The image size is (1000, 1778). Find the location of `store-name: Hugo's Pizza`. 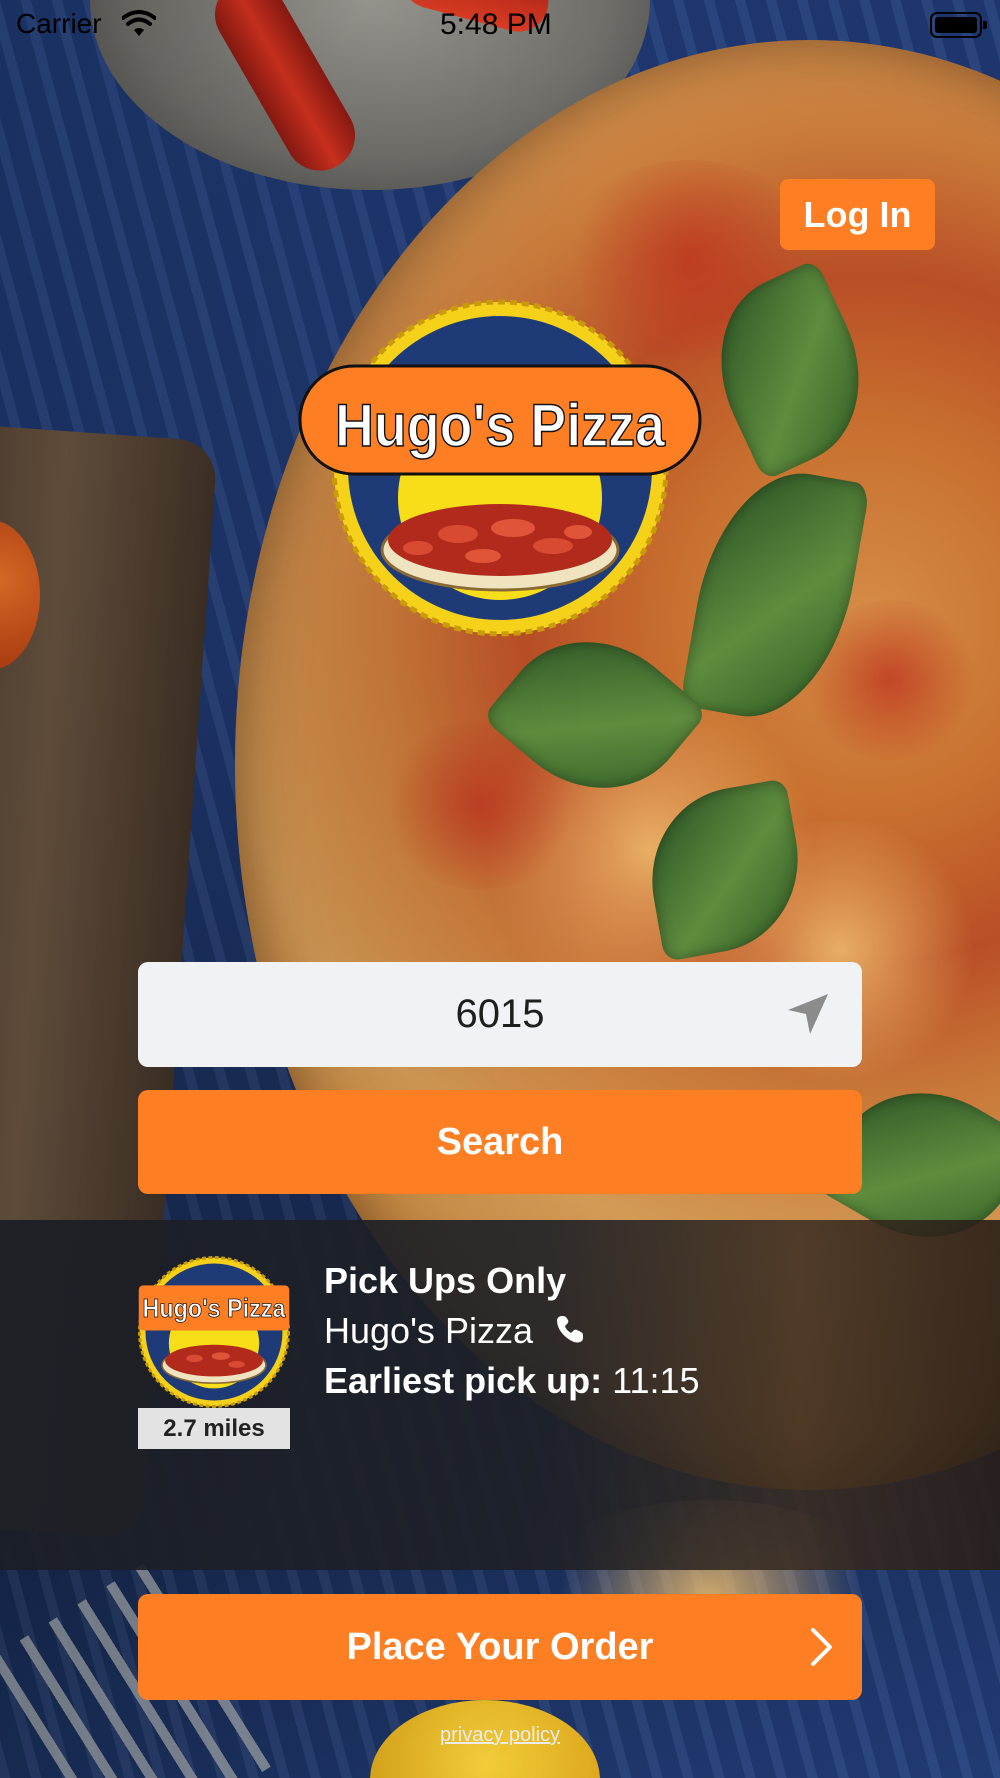

store-name: Hugo's Pizza is located at coordinates (428, 1330).